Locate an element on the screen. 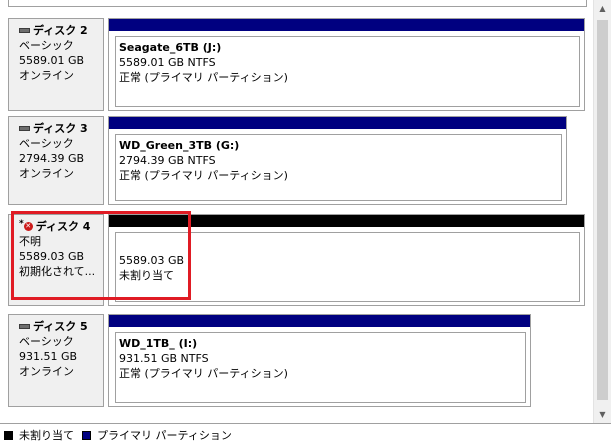  disk-label: ディスク 5 ベーシック 931.51 GB オンライン is located at coordinates (56, 360).